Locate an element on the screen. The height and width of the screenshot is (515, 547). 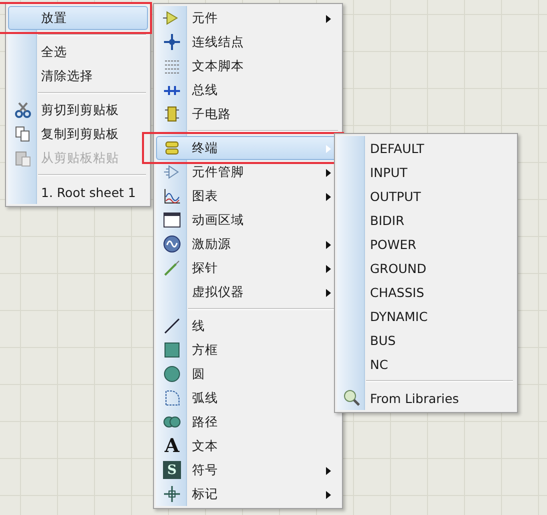
menu-item: 清除选择 is located at coordinates (78, 76).